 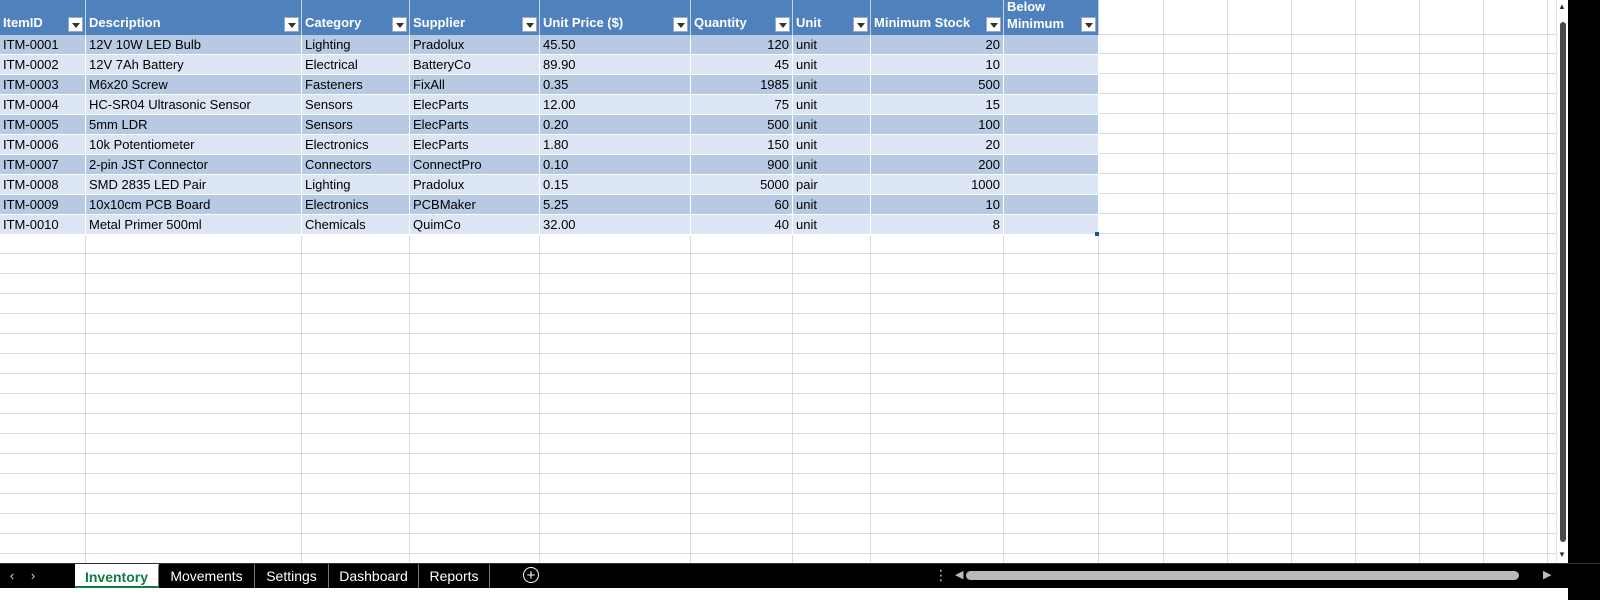 I want to click on sheet-tab: Movements, so click(x=207, y=576).